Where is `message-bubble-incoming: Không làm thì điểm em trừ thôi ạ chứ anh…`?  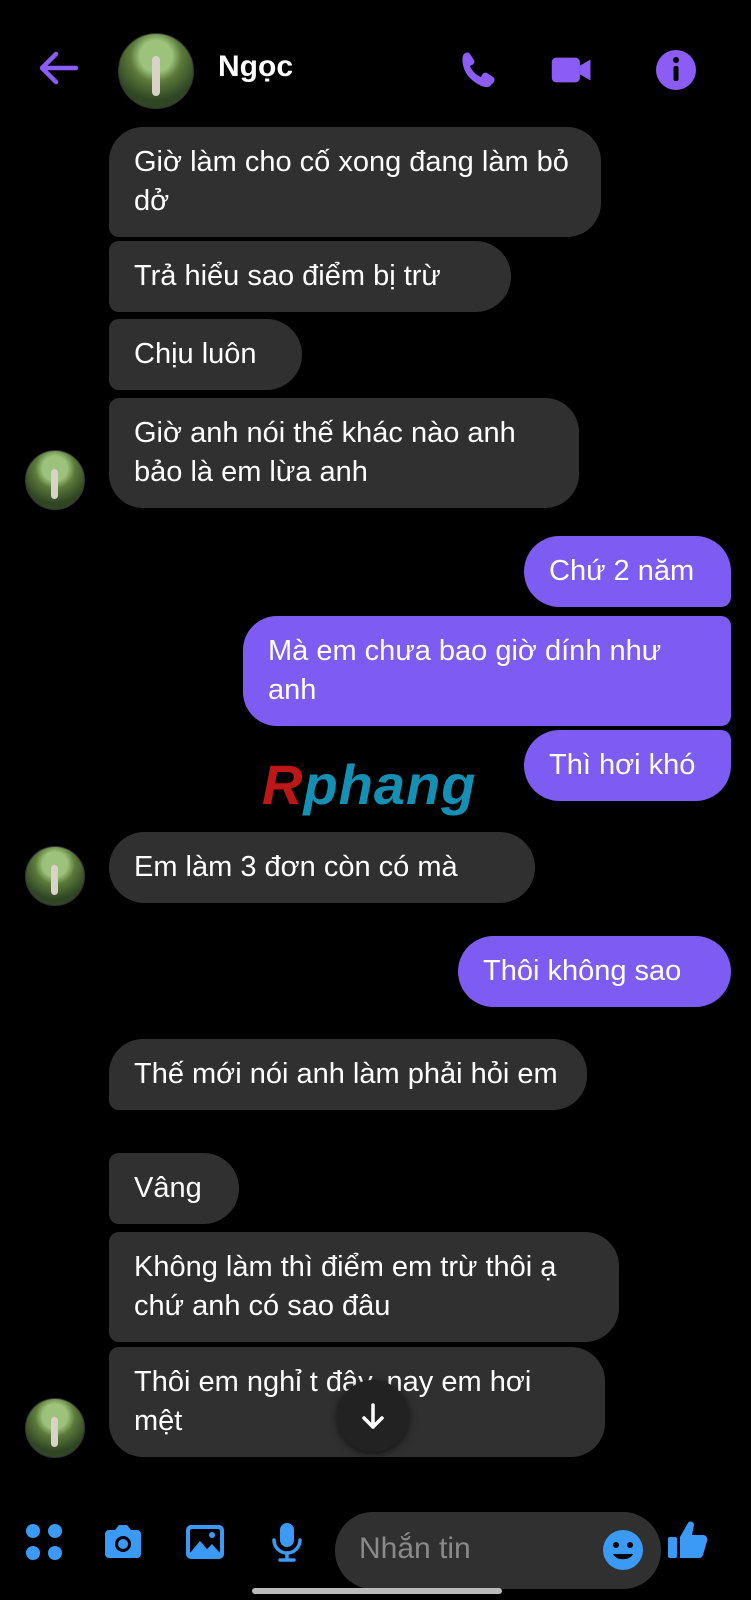 message-bubble-incoming: Không làm thì điểm em trừ thôi ạ chứ anh… is located at coordinates (364, 1287).